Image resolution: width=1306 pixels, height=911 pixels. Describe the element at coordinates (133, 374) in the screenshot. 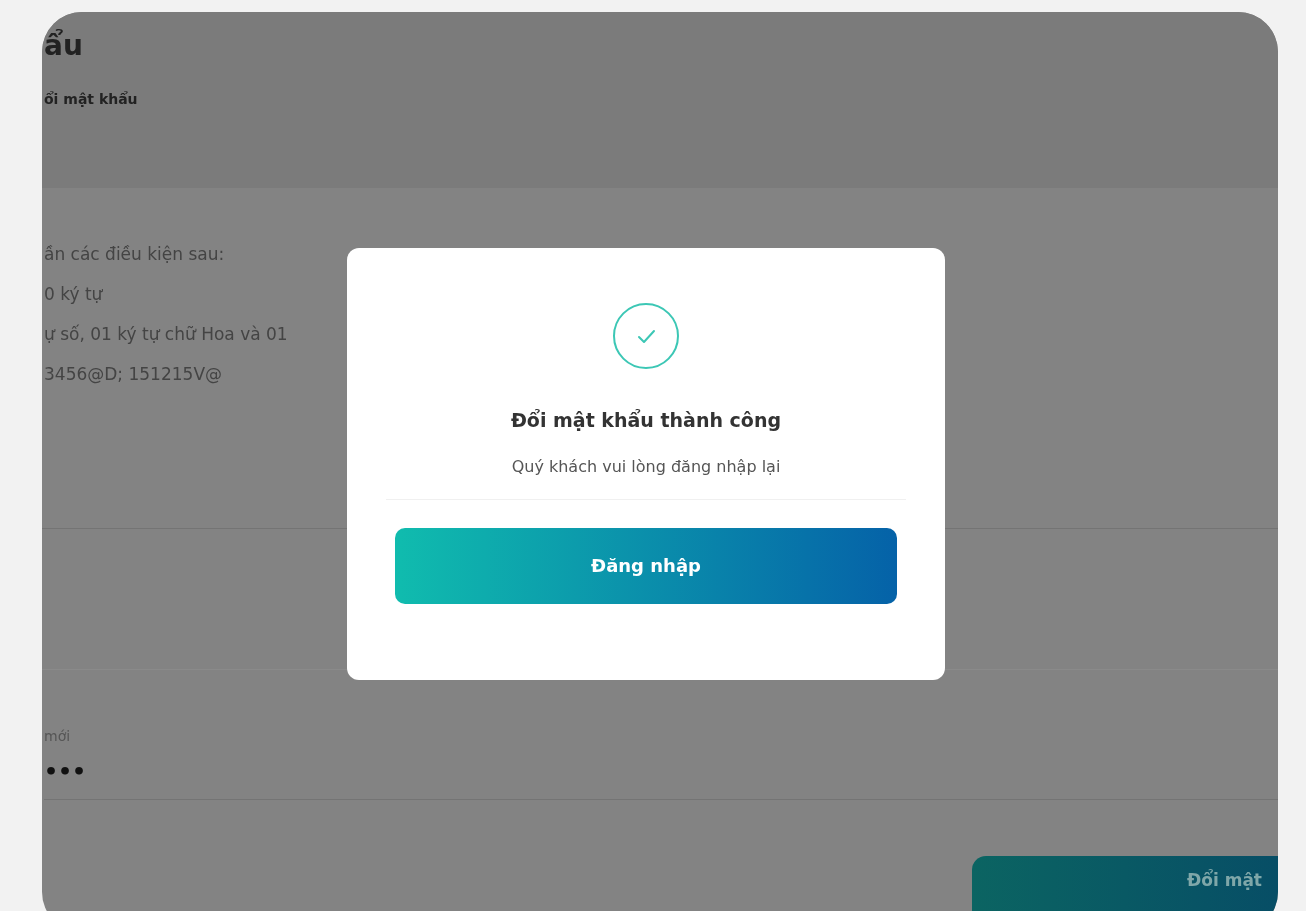

I see `condition-text: 3456@D; 151215V@` at that location.